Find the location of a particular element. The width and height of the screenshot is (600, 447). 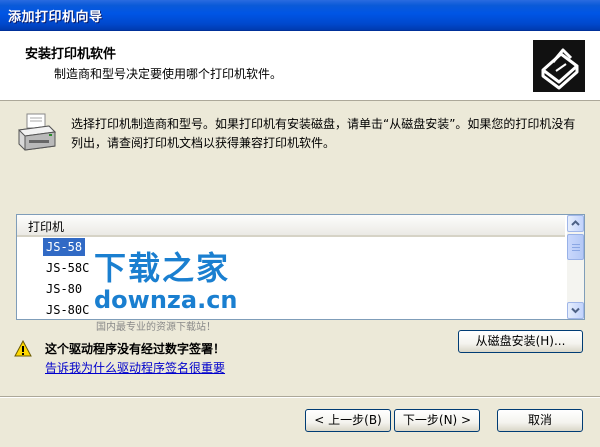

list-header-label: 打印机 is located at coordinates (46, 227).